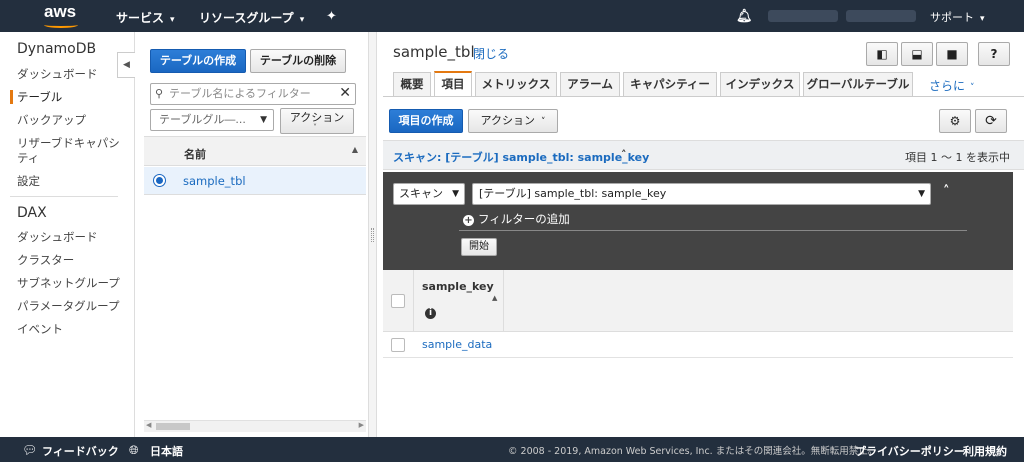  Describe the element at coordinates (11, 97) in the screenshot. I see `active-indicator` at that location.